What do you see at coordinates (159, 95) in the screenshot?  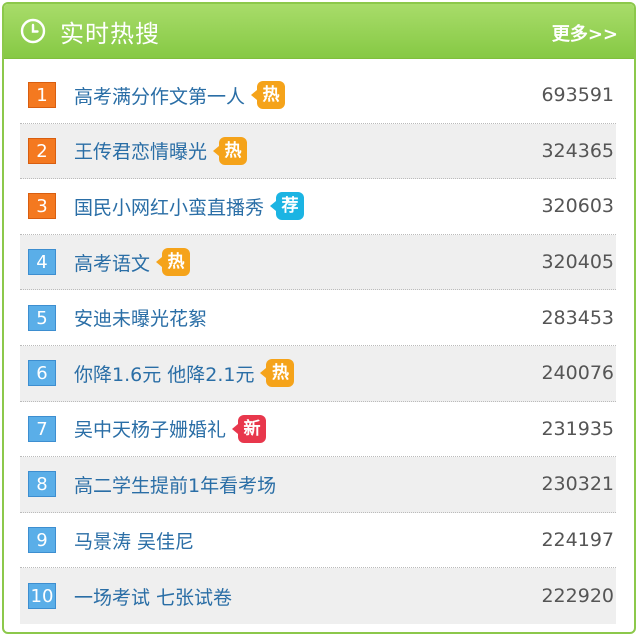 I see `search-term-link: 高考满分作文第一人` at bounding box center [159, 95].